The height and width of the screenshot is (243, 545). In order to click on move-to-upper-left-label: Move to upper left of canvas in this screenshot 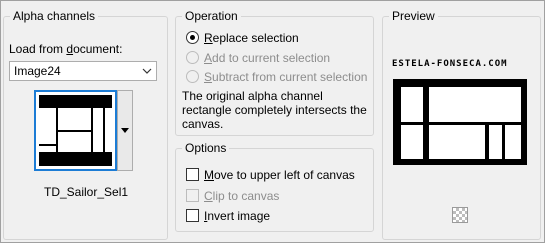, I will do `click(279, 175)`.